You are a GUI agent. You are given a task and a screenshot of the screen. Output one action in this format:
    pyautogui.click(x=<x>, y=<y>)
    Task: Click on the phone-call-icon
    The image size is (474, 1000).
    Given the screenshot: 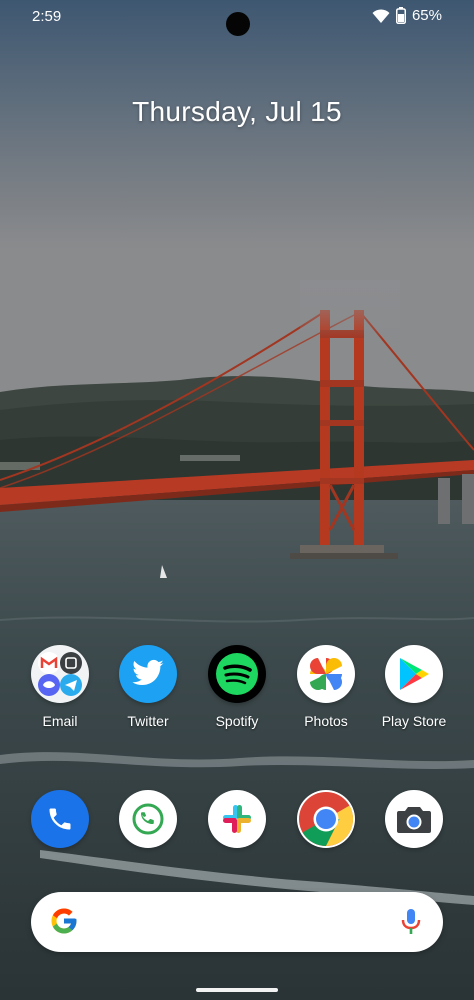 What is the action you would take?
    pyautogui.click(x=148, y=819)
    